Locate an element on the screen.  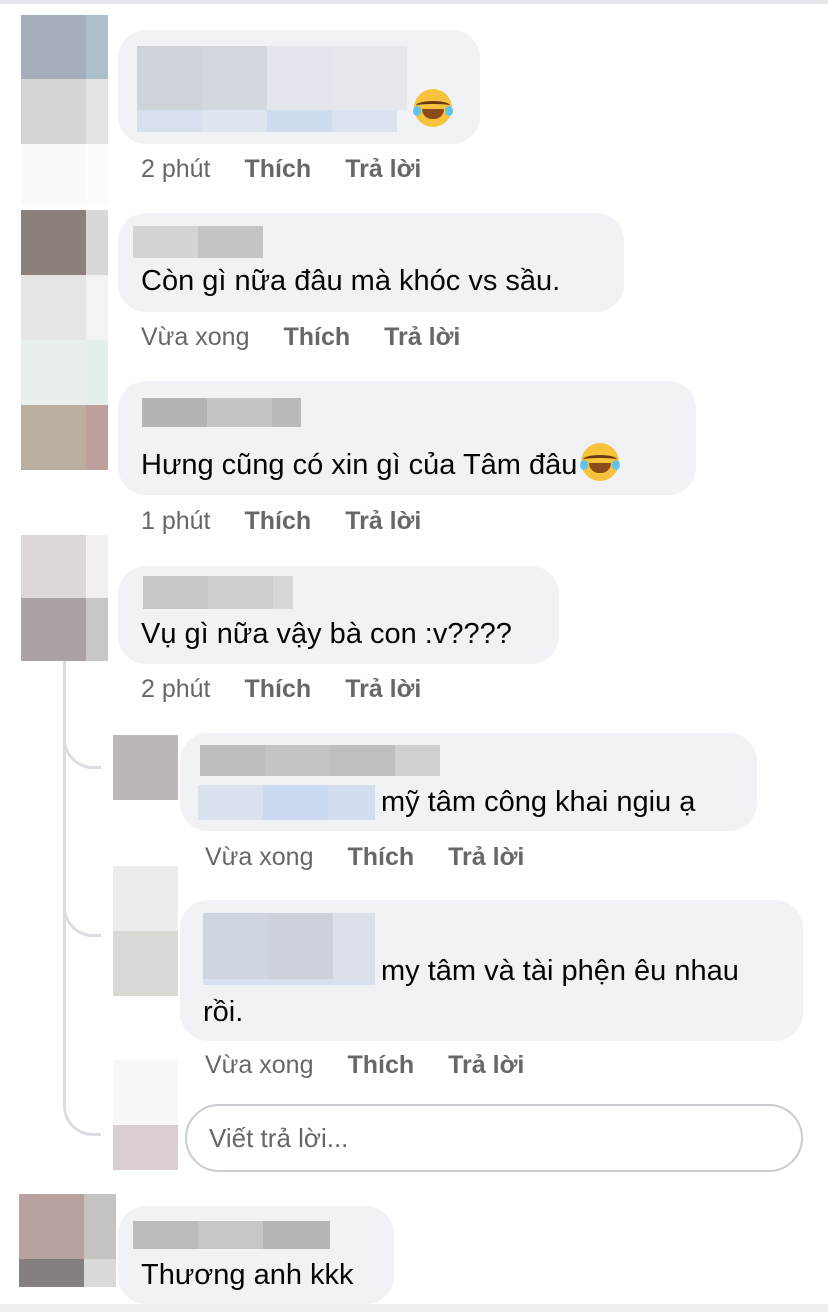
comment-text: Hưng cũng có xin gì của Tâm đâu is located at coordinates (381, 463).